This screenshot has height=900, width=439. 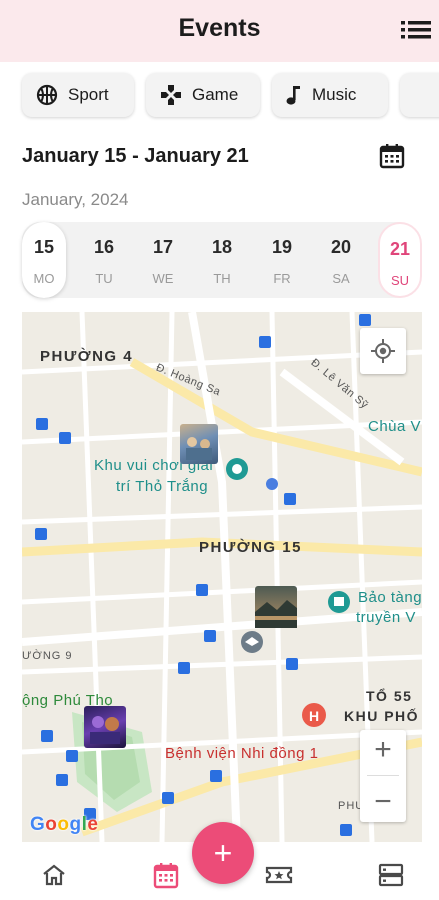 I want to click on chip-label: Sport, so click(x=88, y=94).